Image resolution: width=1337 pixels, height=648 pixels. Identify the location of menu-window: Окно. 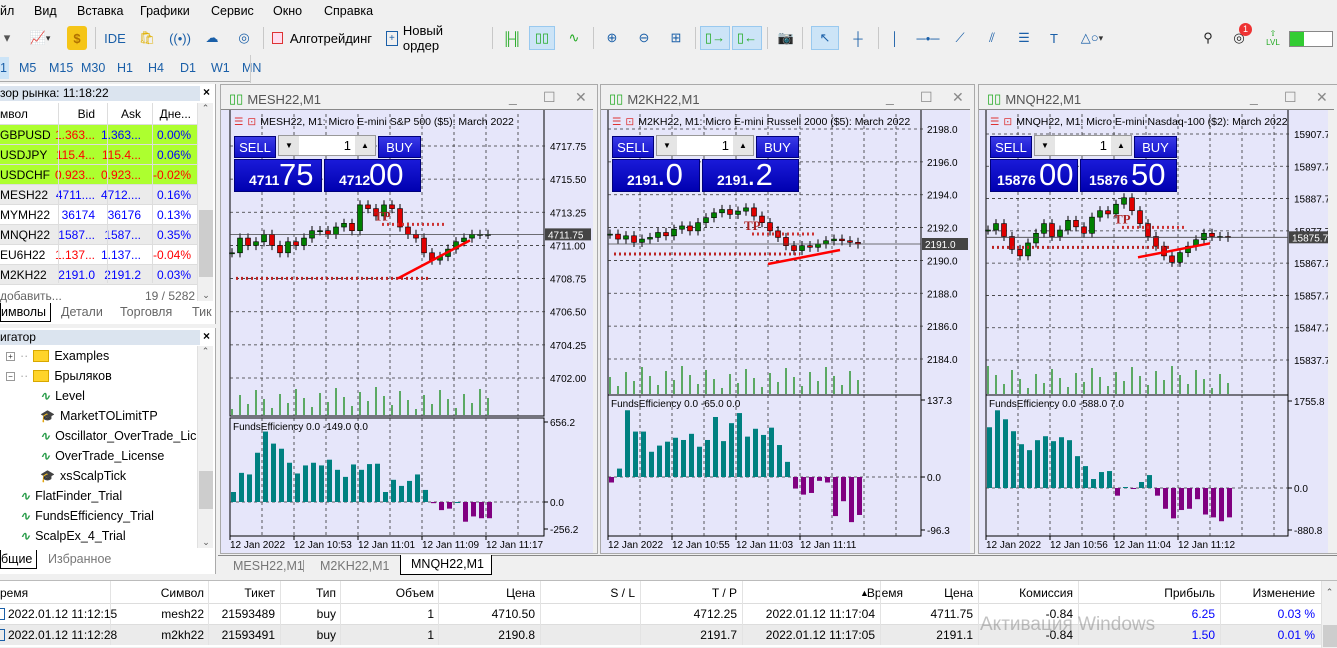
(287, 11).